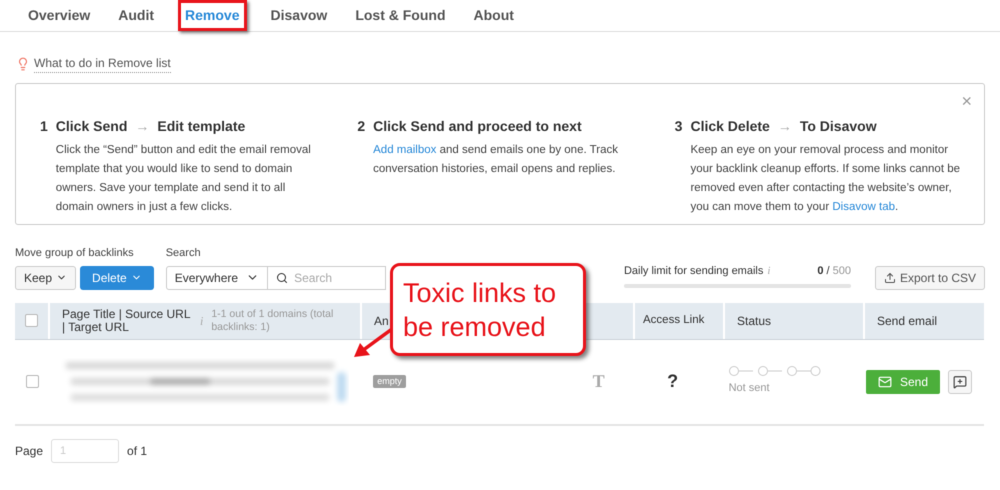 This screenshot has height=490, width=1000. What do you see at coordinates (825, 179) in the screenshot?
I see `step-description: Keep an eye on your removal process and monitor your backlink cleanup efforts. If some links cannot be removed even after contacting the website’s owner, you can move them to your Disavow tab.` at bounding box center [825, 179].